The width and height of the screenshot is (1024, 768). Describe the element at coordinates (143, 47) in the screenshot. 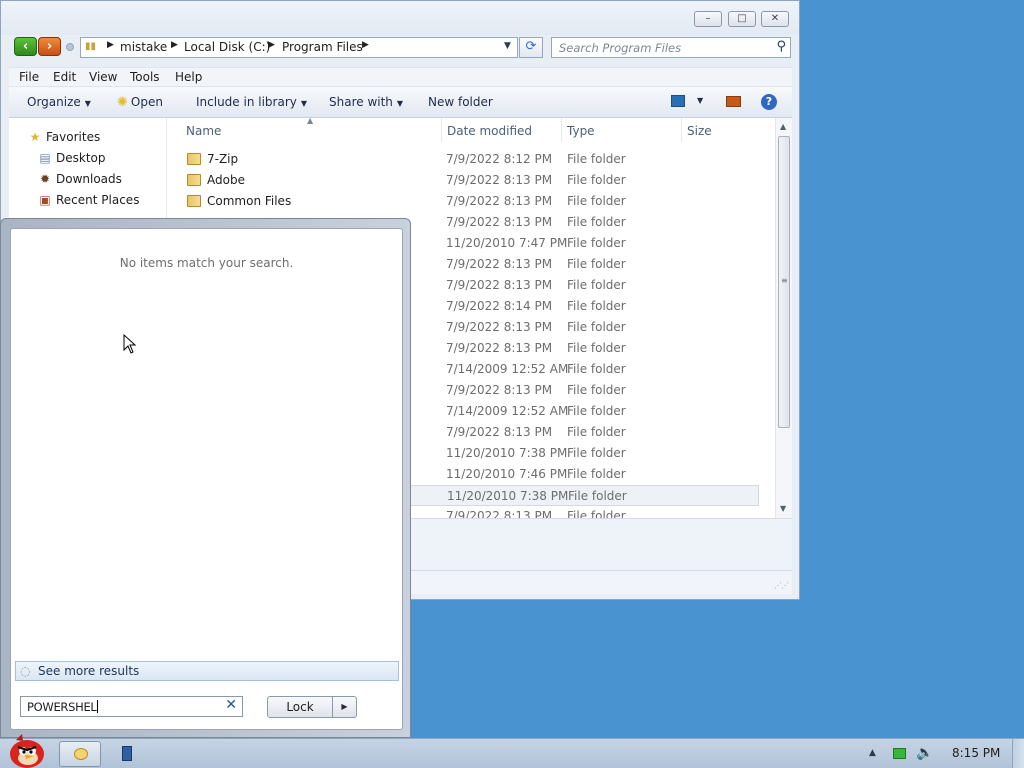

I see `breadcrumb-user: mistake` at that location.